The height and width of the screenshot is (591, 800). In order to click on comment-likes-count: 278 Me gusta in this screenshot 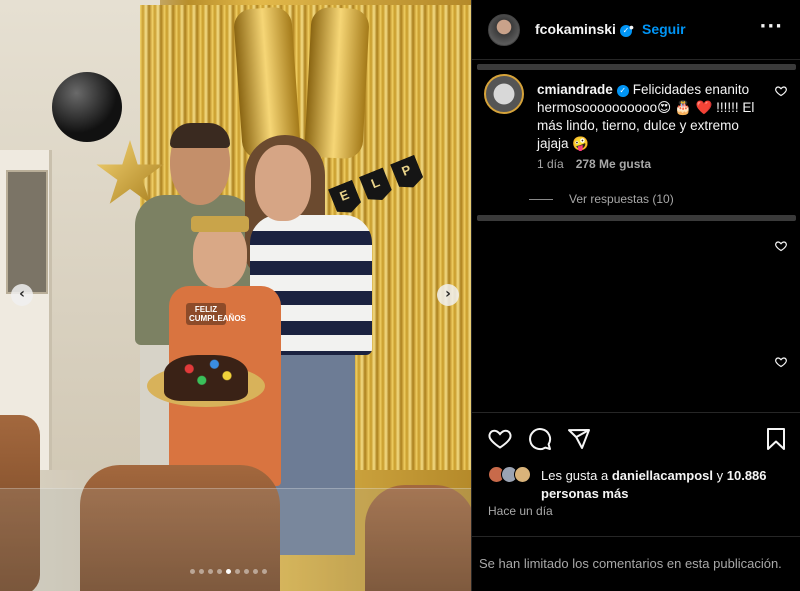, I will do `click(613, 164)`.